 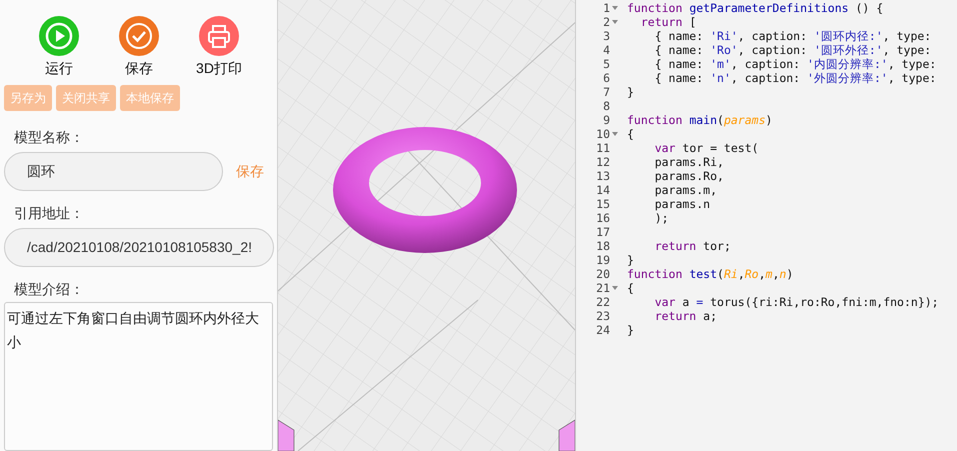 I want to click on line-number: 2, so click(x=606, y=22).